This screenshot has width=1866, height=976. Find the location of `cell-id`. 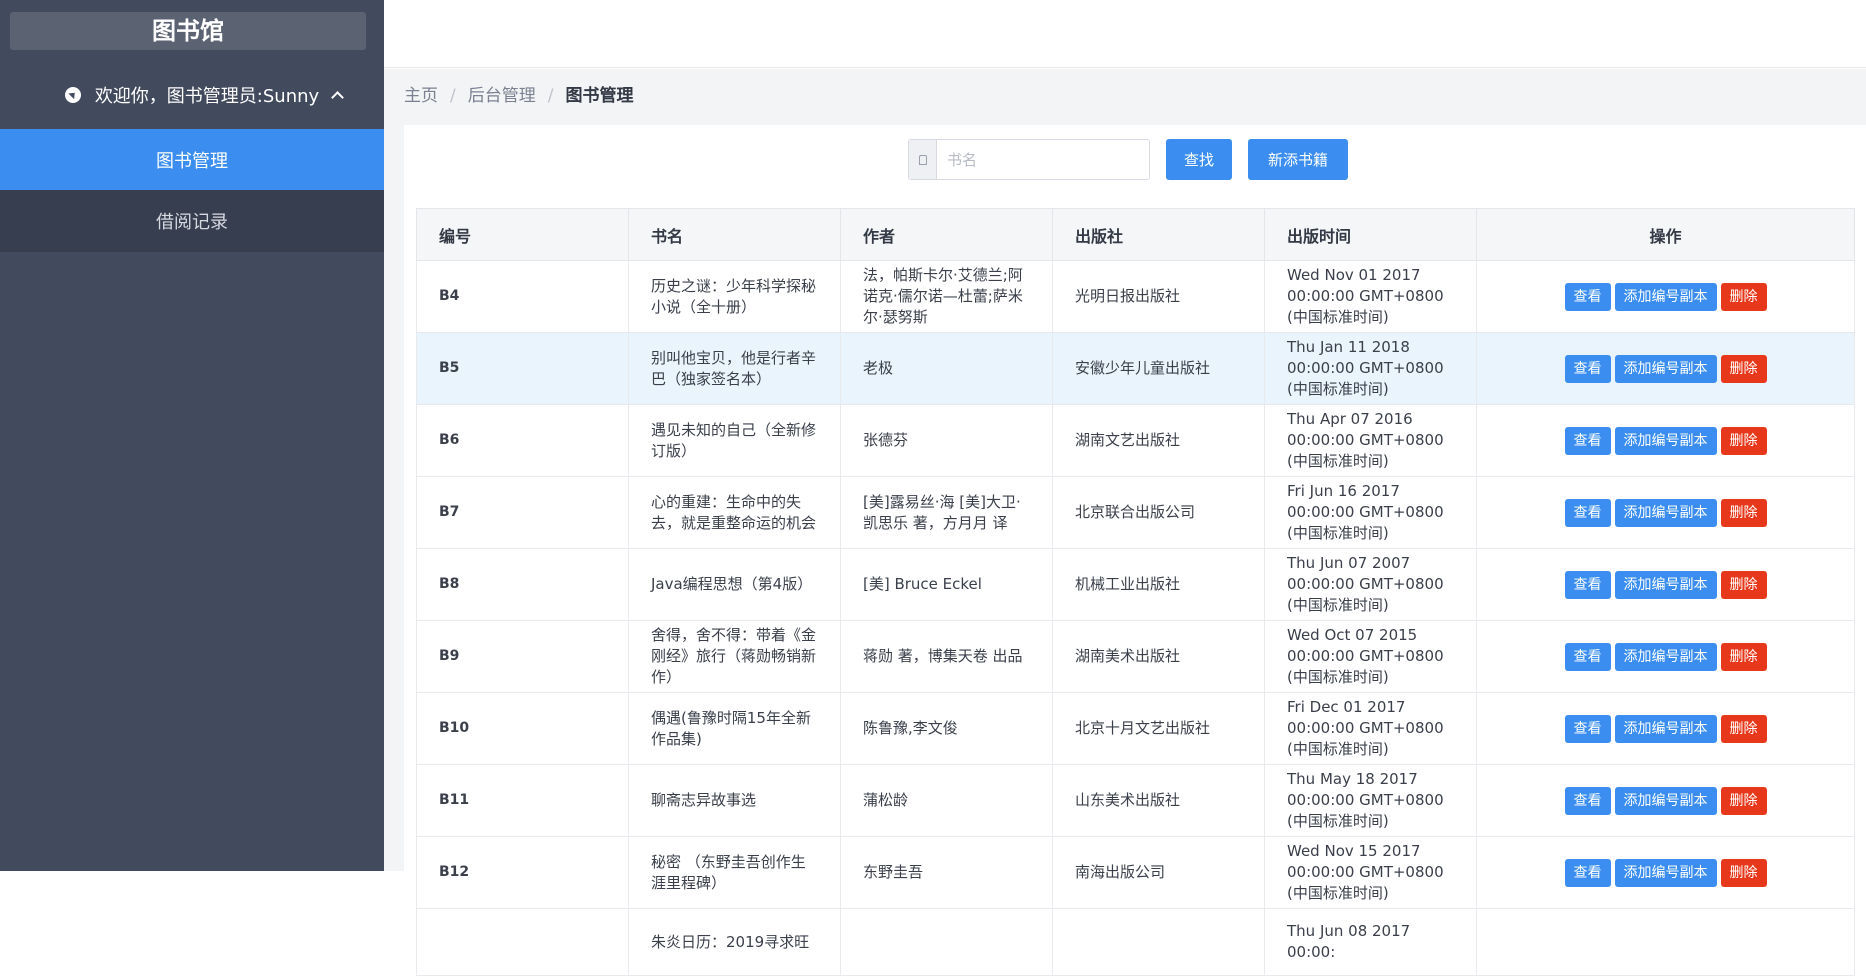

cell-id is located at coordinates (522, 942).